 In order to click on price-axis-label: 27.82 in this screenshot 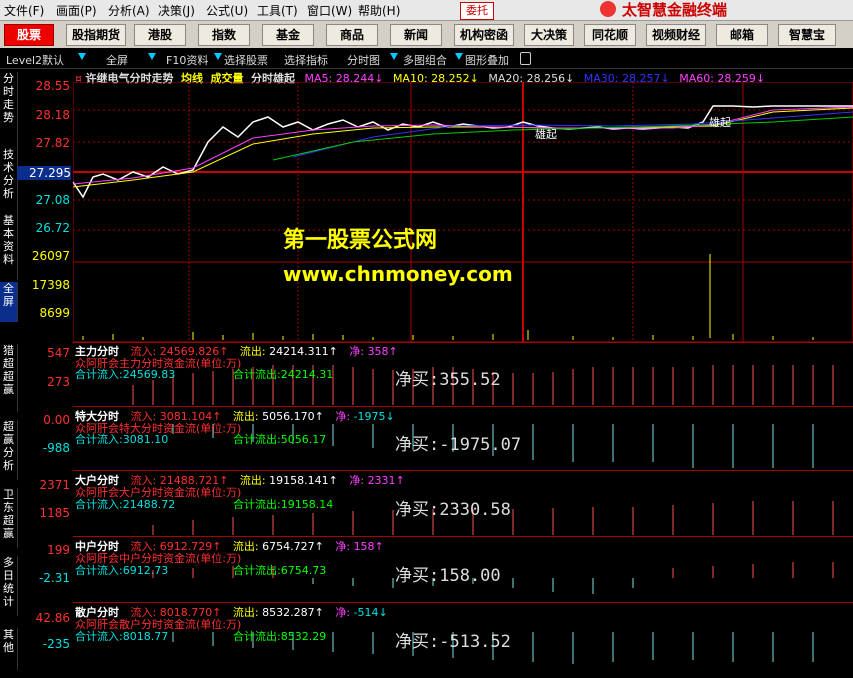, I will do `click(52, 143)`.